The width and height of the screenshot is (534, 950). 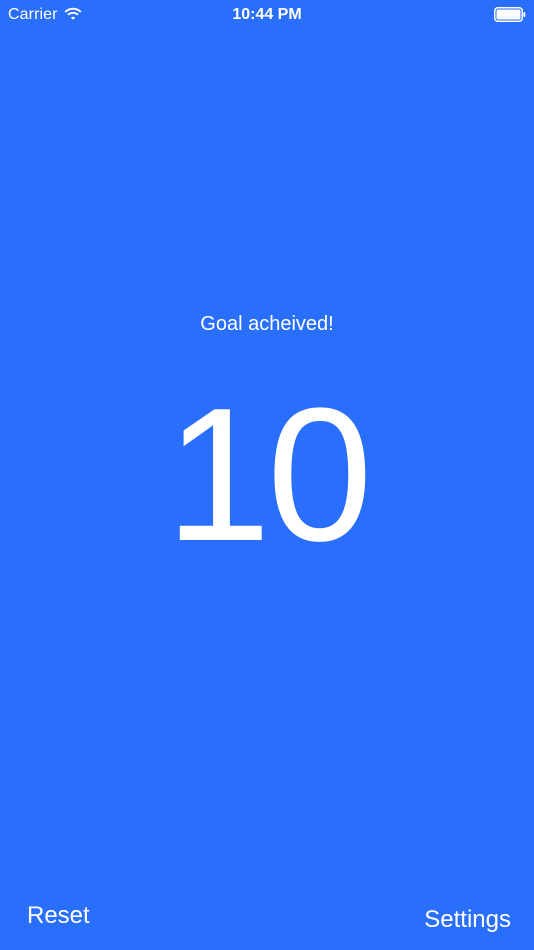 I want to click on status-time: 10:44 PM, so click(x=267, y=14).